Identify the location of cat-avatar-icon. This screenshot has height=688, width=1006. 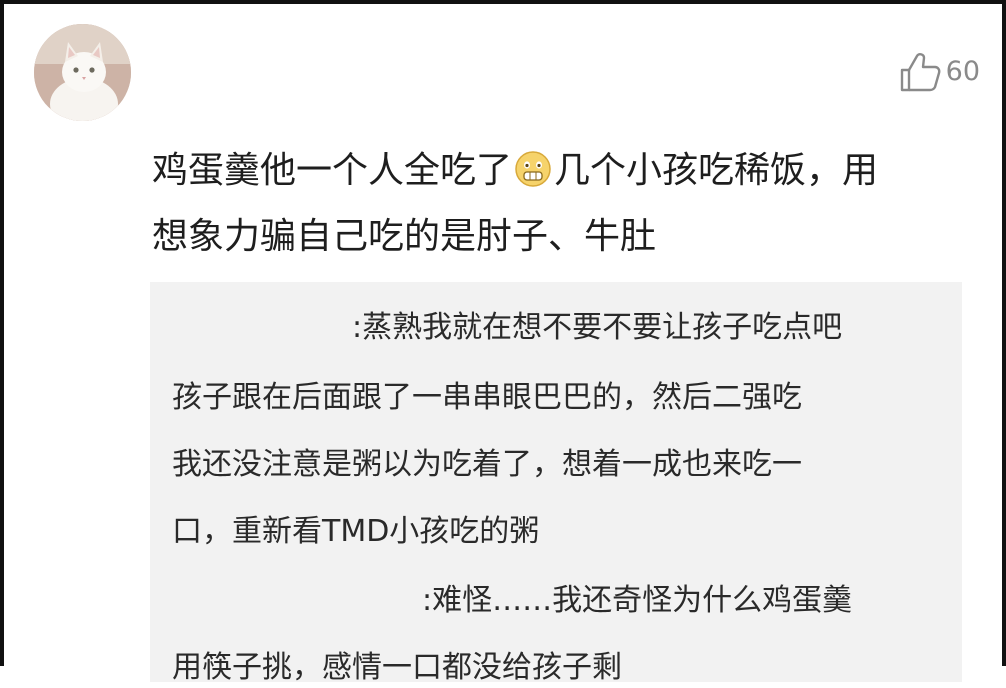
(82, 72).